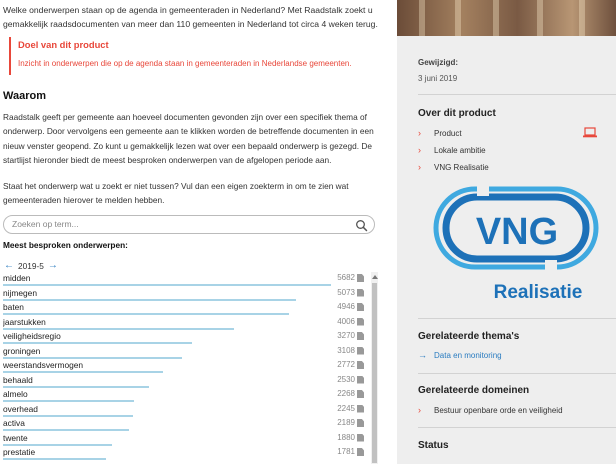 Image resolution: width=616 pixels, height=464 pixels. Describe the element at coordinates (346, 292) in the screenshot. I see `topic-count: 5073` at that location.